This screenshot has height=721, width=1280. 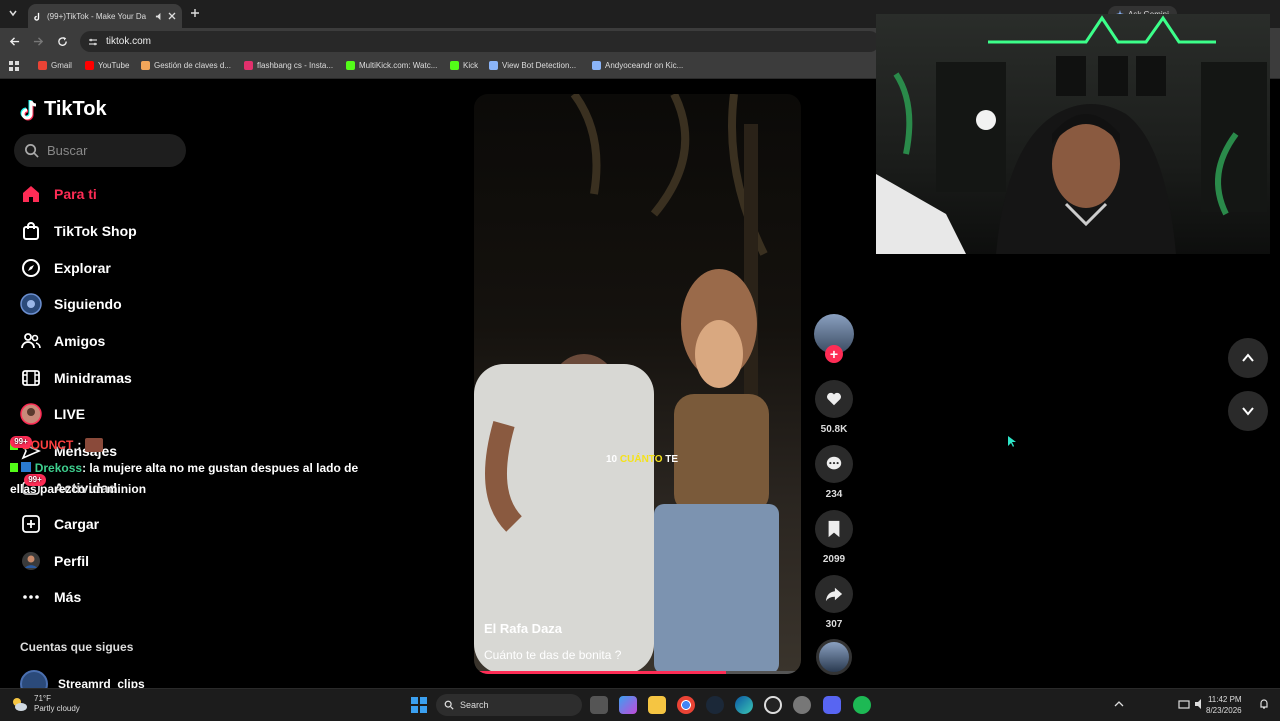 I want to click on spotify-icon, so click(x=862, y=705).